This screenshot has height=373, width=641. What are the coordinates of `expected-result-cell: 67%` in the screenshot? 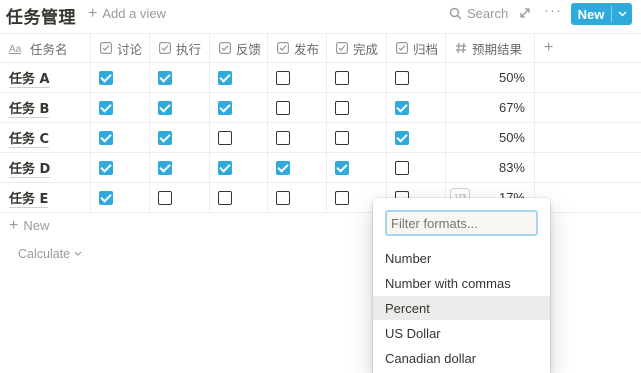 It's located at (490, 107).